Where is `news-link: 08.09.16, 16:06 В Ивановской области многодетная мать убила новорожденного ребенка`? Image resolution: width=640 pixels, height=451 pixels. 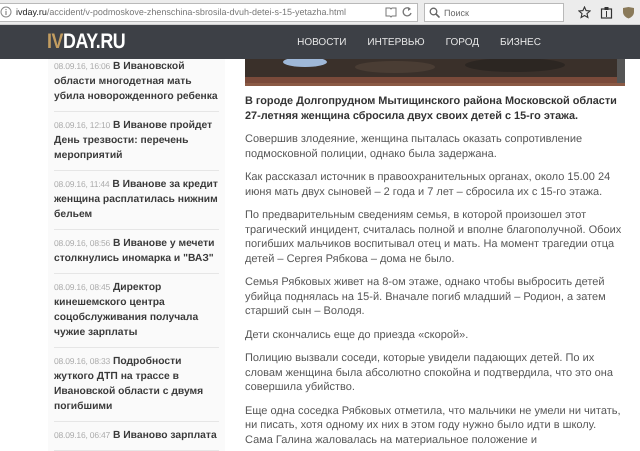 news-link: 08.09.16, 16:06 В Ивановской области многодетная мать убила новорожденного ребенка is located at coordinates (136, 81).